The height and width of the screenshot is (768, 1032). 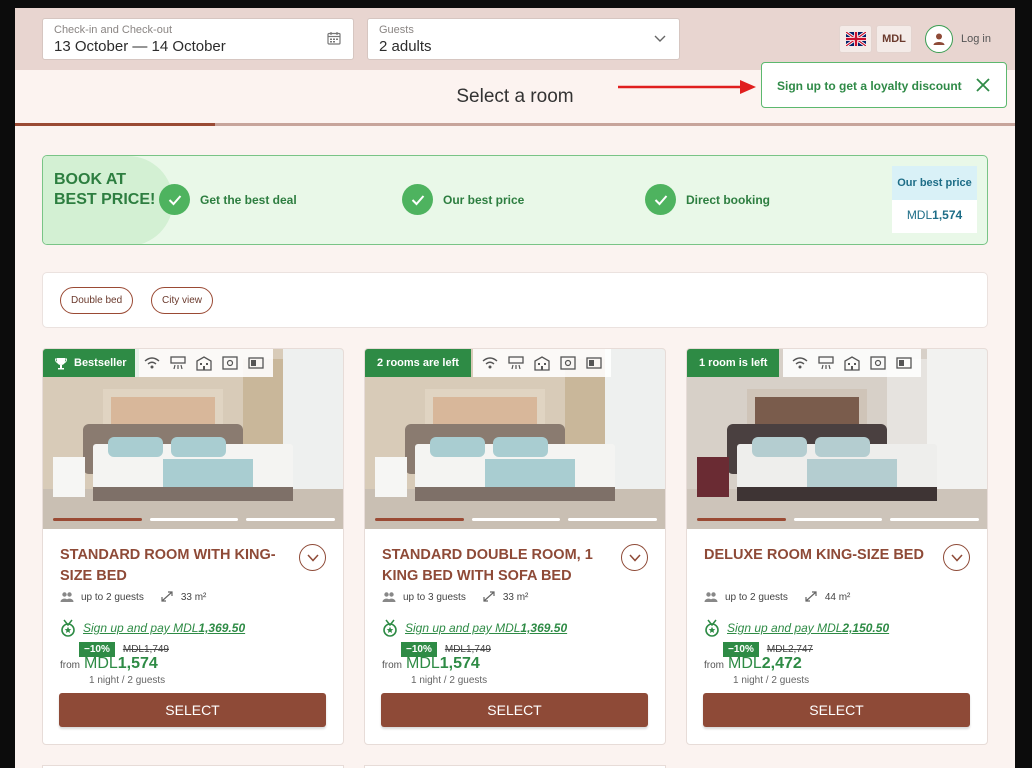 What do you see at coordinates (733, 363) in the screenshot?
I see `room-badge: 1 room is left` at bounding box center [733, 363].